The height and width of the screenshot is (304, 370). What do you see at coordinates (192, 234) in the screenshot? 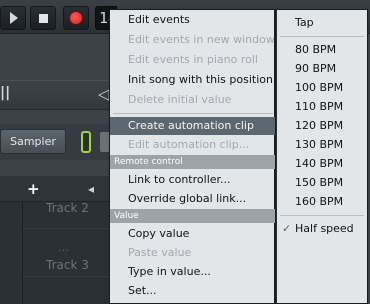
I see `menu-item-copy-value: Copy value` at bounding box center [192, 234].